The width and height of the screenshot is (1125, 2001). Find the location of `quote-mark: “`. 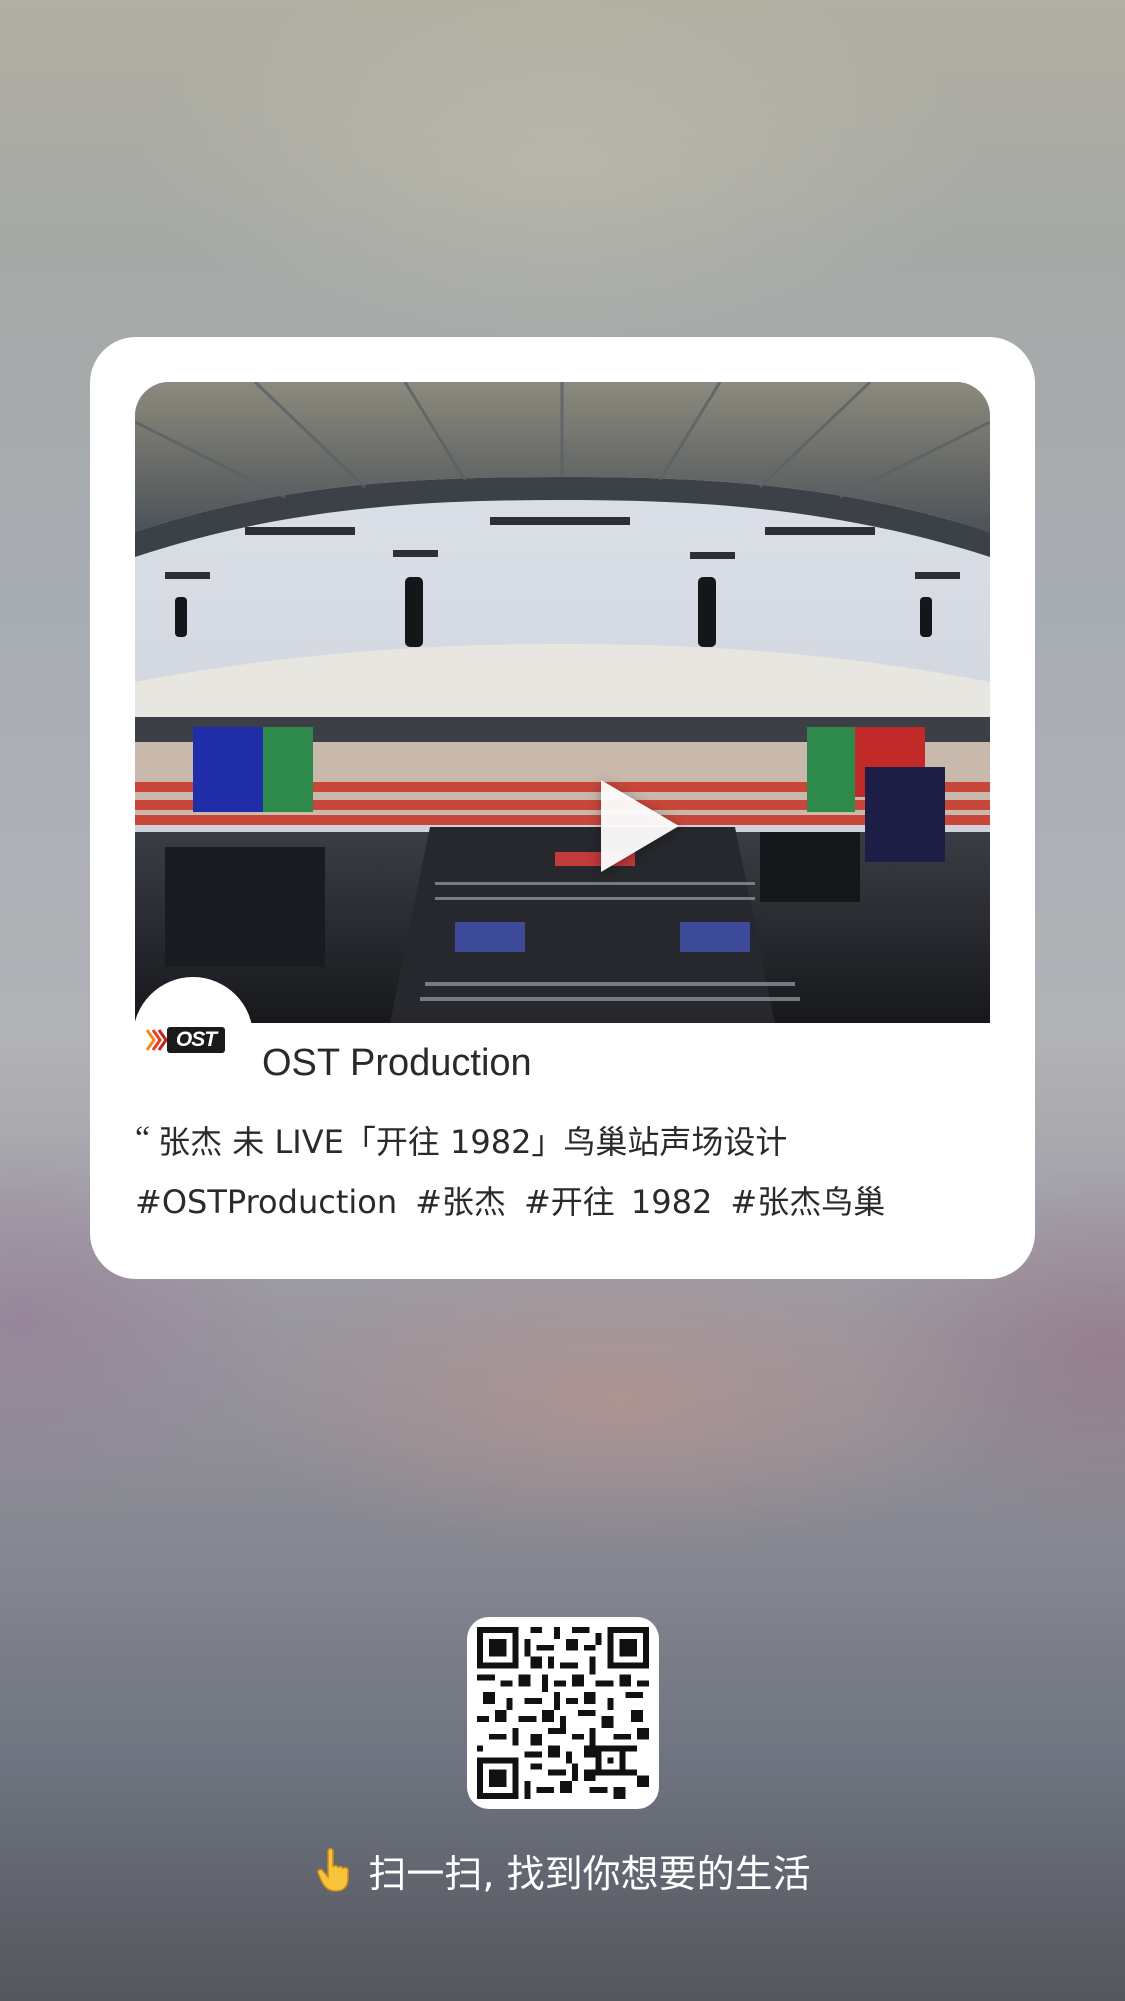

quote-mark: “ is located at coordinates (143, 1138).